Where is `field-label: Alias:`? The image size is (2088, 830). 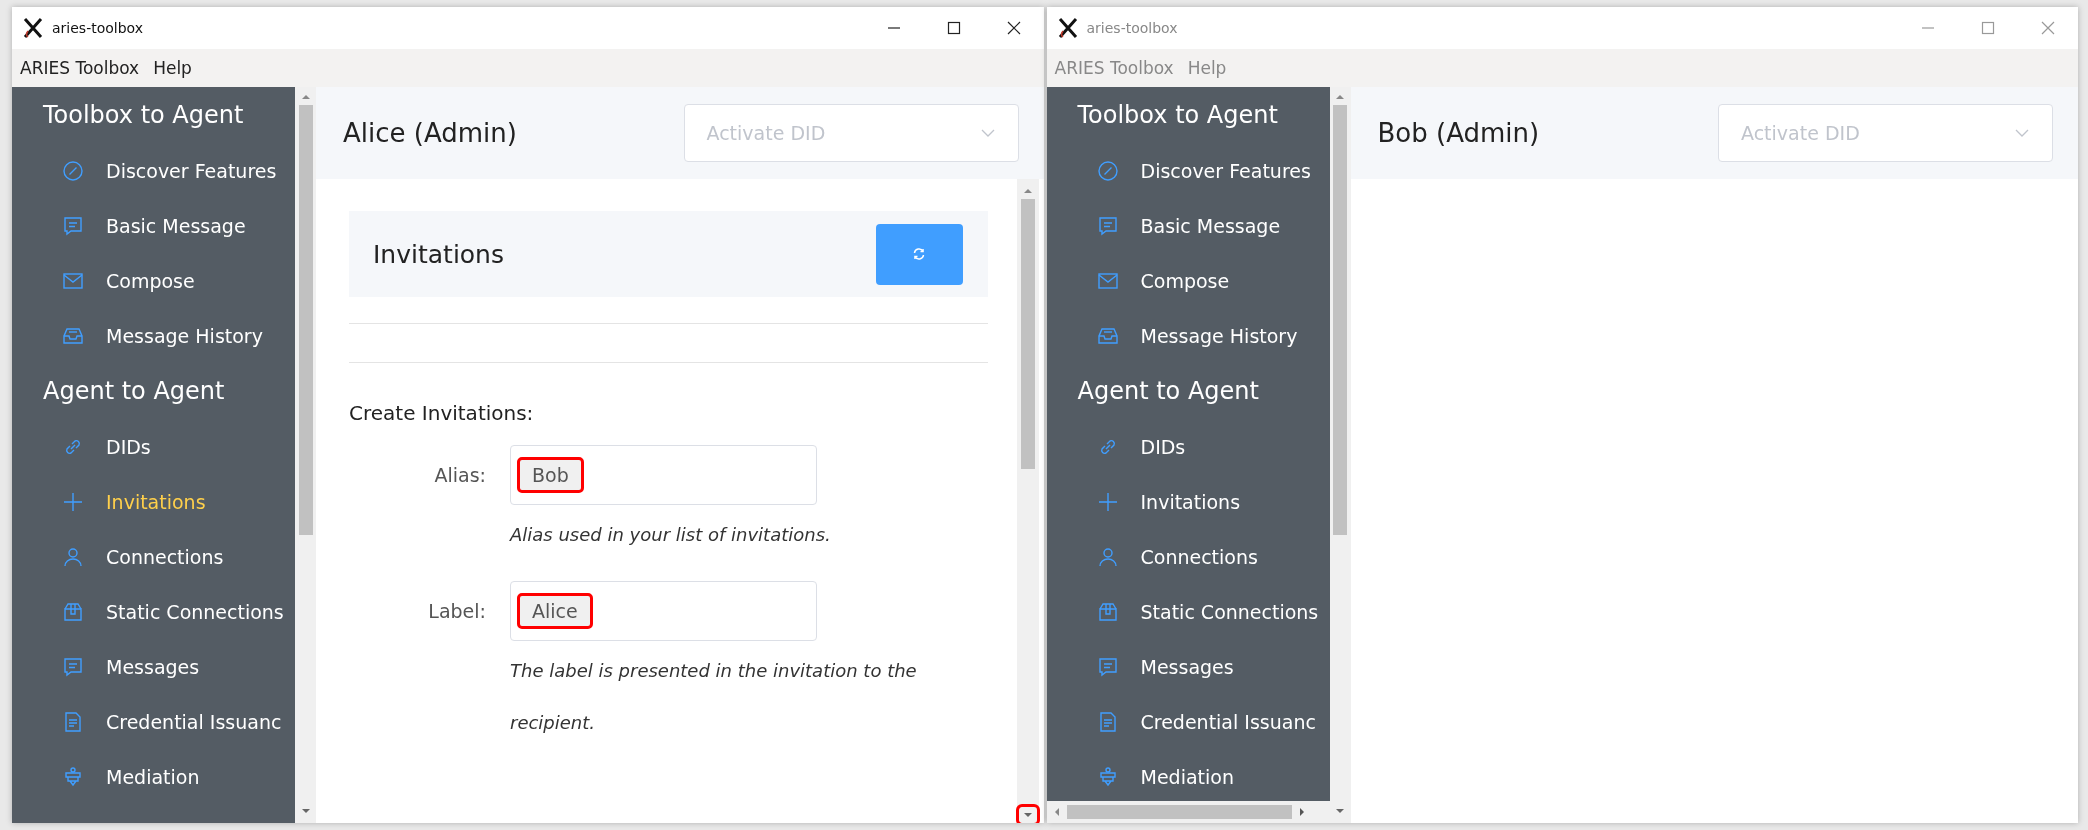 field-label: Alias: is located at coordinates (460, 475).